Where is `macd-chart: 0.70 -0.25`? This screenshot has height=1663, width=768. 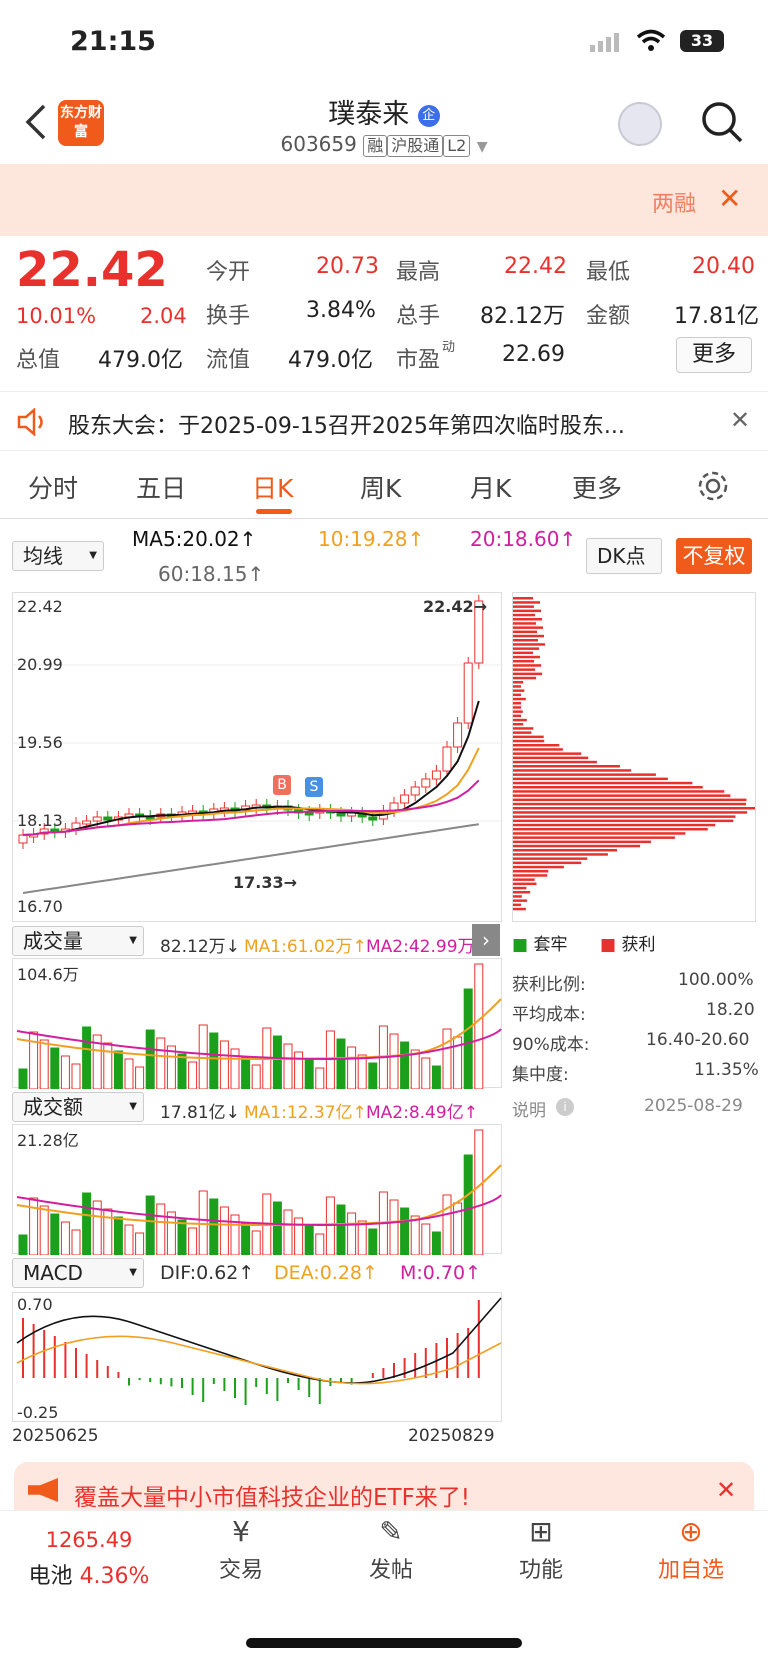
macd-chart: 0.70 -0.25 is located at coordinates (257, 1357).